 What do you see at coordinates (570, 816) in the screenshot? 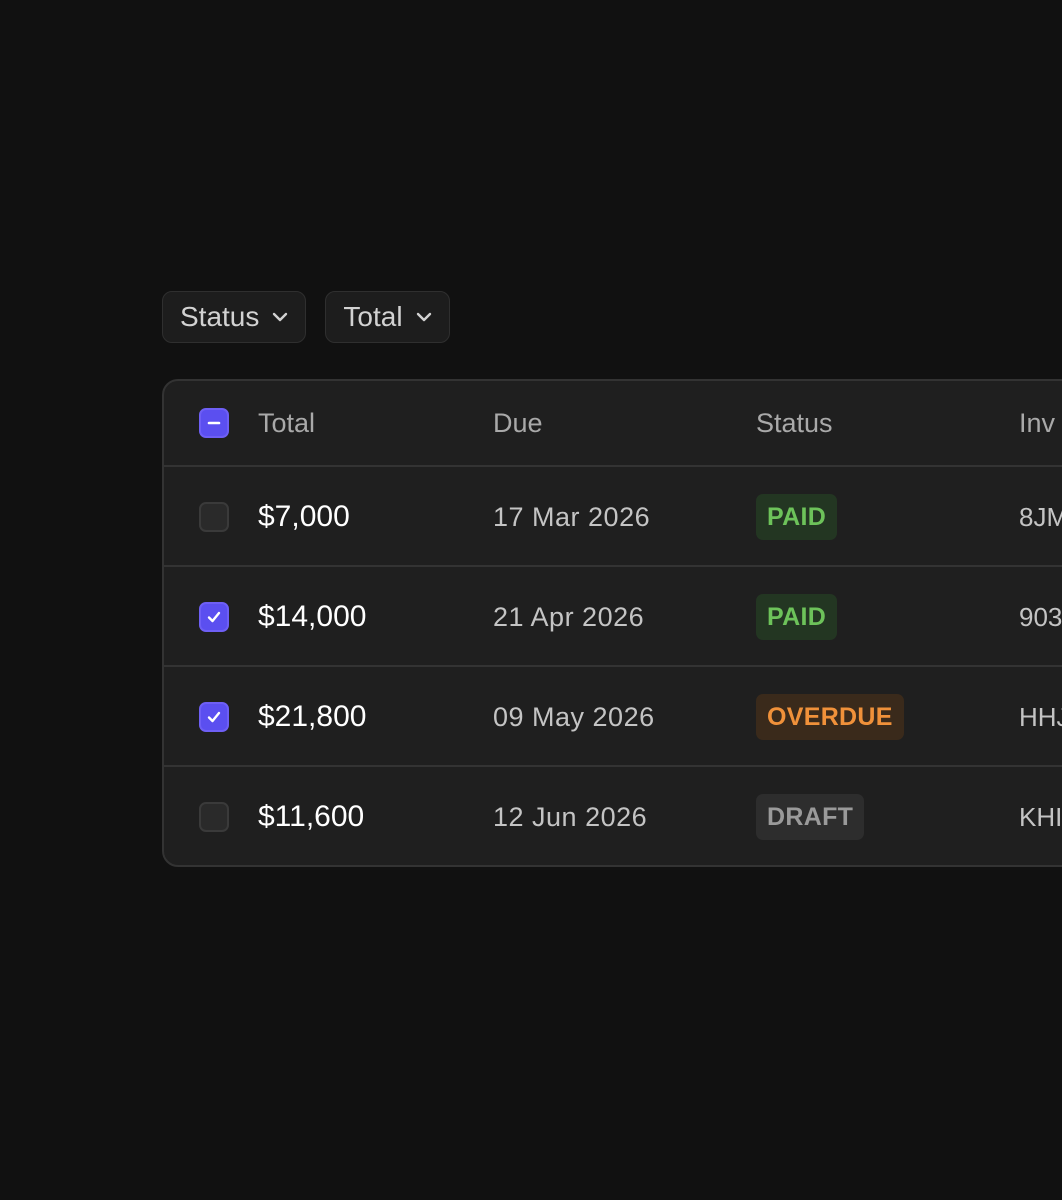
I see `row-due-date: 12 Jun 2026` at bounding box center [570, 816].